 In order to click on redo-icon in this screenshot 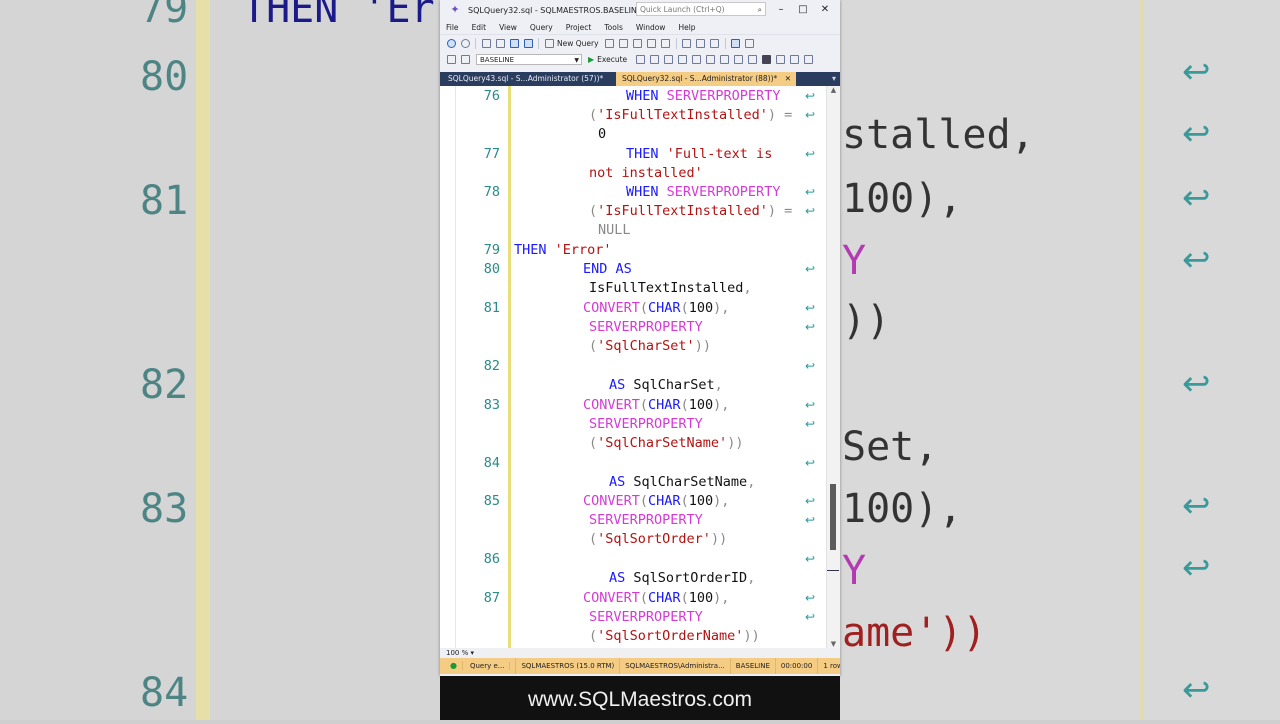, I will do `click(750, 43)`.